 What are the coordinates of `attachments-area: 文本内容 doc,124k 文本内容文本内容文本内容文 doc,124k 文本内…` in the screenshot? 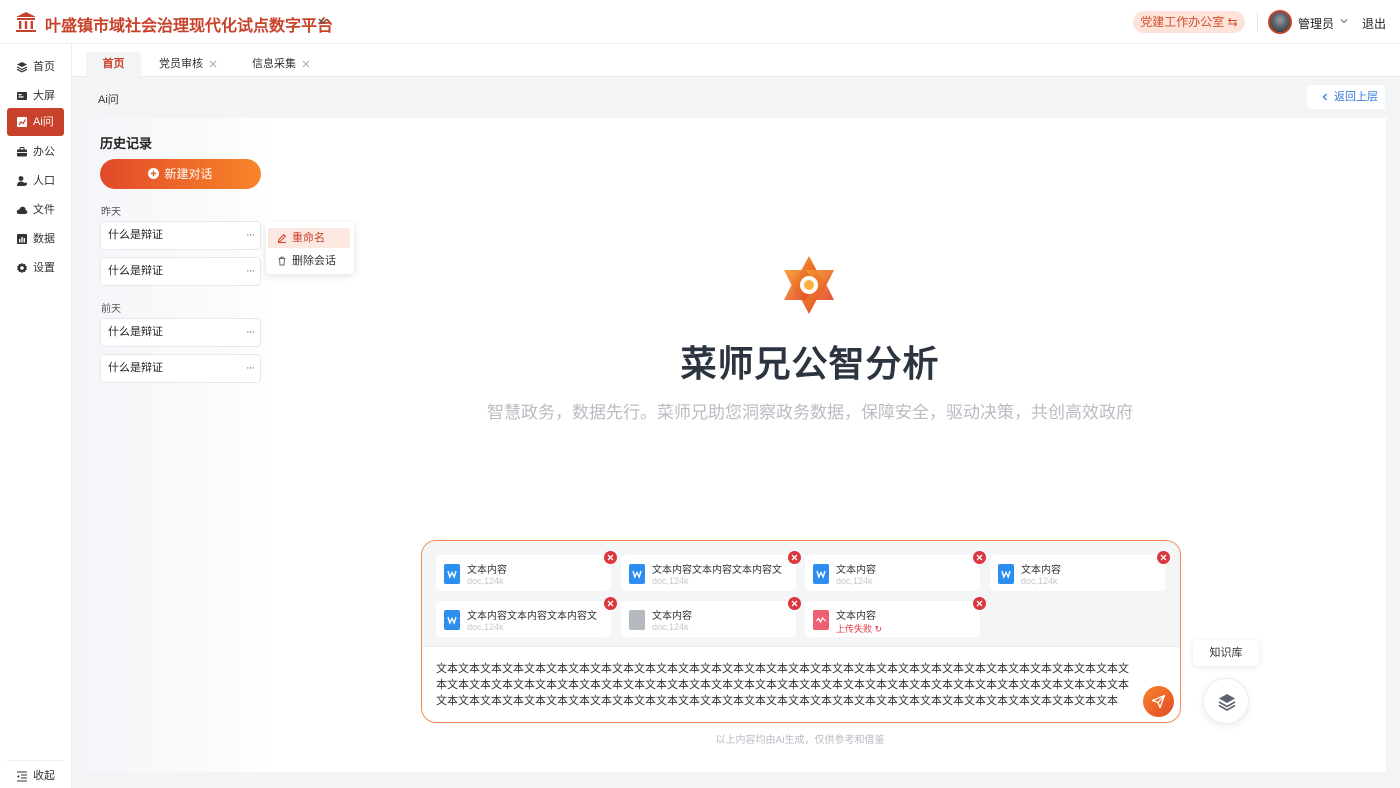 It's located at (801, 594).